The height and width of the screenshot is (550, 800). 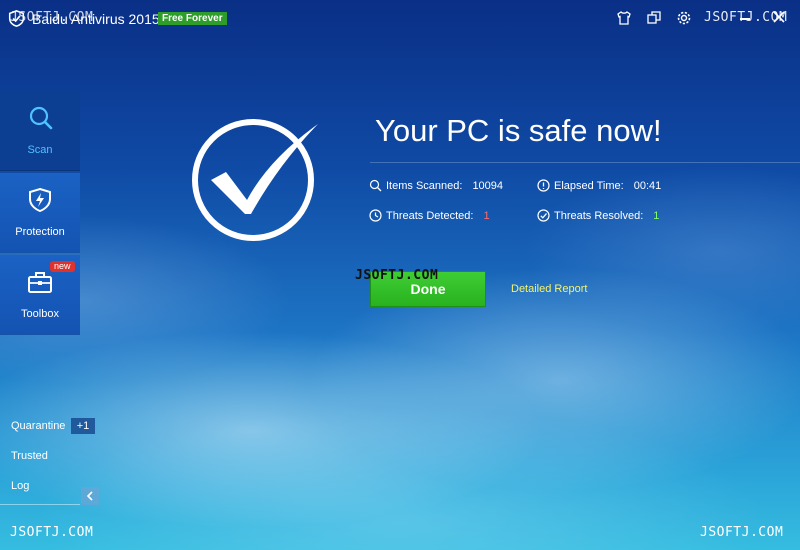 I want to click on sidebar-link-trusted: Trusted, so click(x=29, y=456).